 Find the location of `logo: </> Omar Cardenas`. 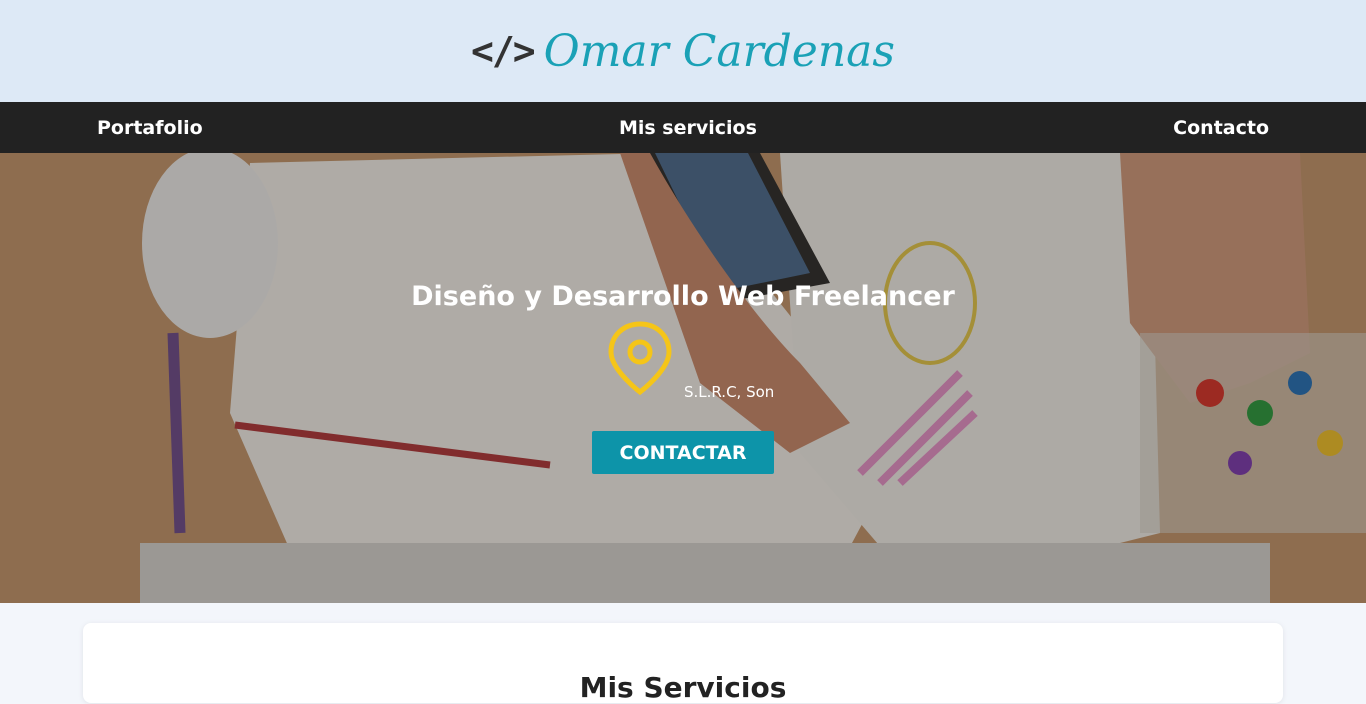

logo: </> Omar Cardenas is located at coordinates (683, 51).